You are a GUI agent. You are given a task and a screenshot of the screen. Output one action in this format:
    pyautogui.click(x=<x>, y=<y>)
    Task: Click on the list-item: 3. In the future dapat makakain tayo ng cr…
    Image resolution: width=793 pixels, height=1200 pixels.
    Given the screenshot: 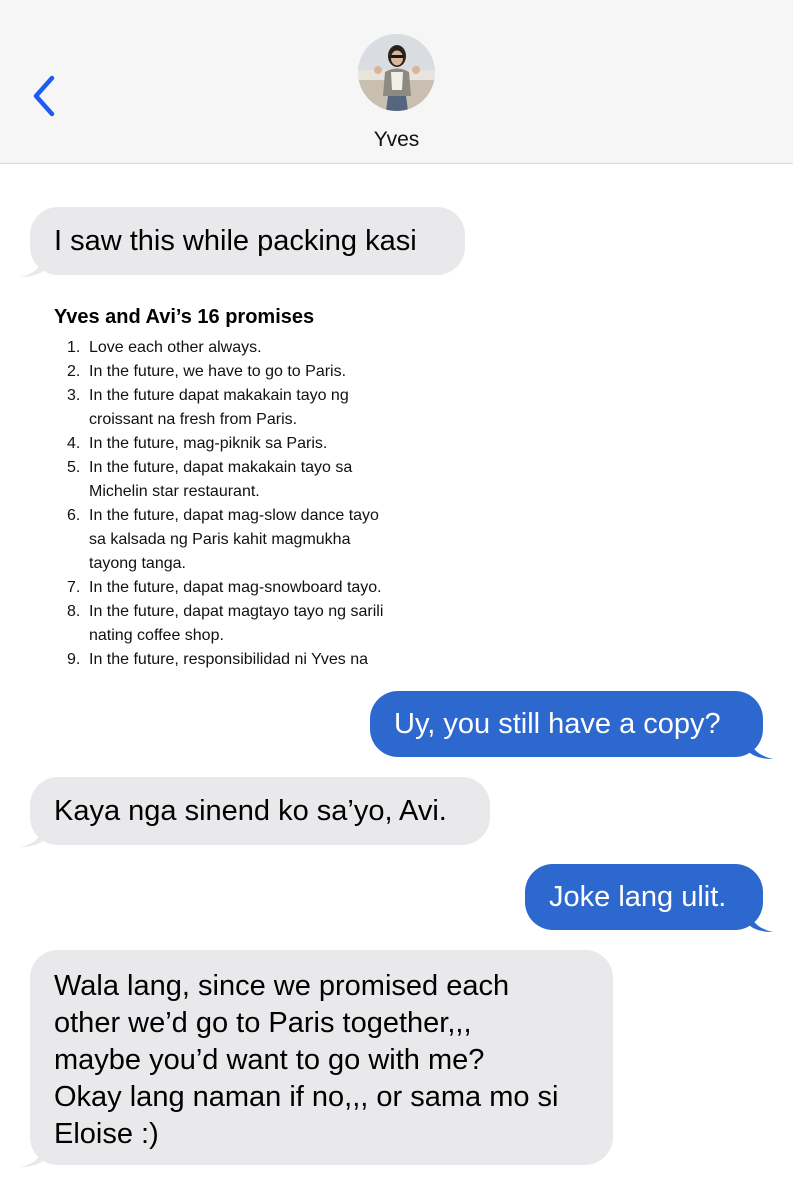 What is the action you would take?
    pyautogui.click(x=234, y=408)
    